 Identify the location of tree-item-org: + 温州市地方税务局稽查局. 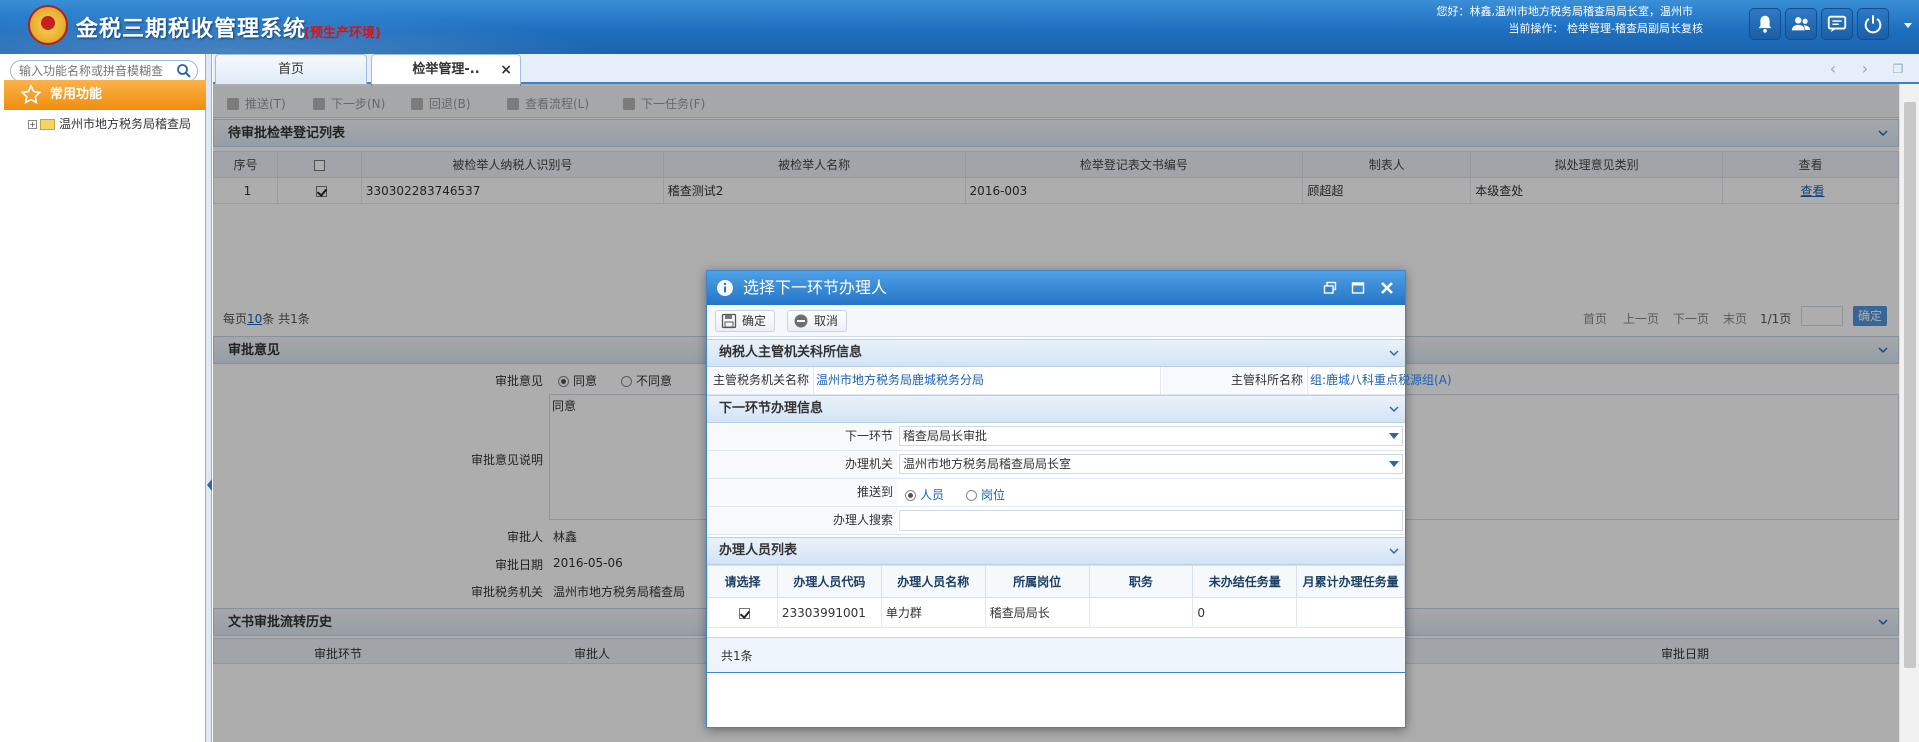
(117, 124).